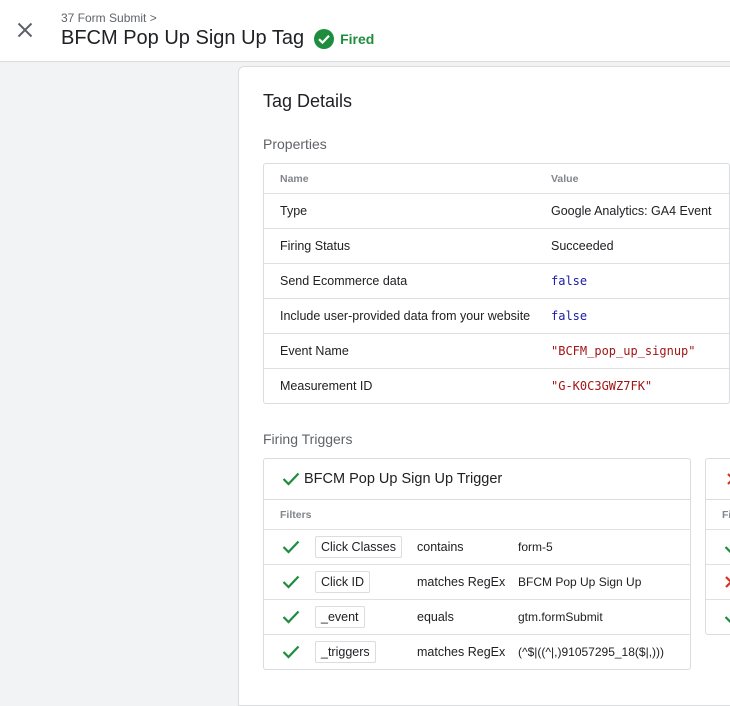 This screenshot has height=706, width=730. I want to click on second-filters-header: Fi, so click(726, 514).